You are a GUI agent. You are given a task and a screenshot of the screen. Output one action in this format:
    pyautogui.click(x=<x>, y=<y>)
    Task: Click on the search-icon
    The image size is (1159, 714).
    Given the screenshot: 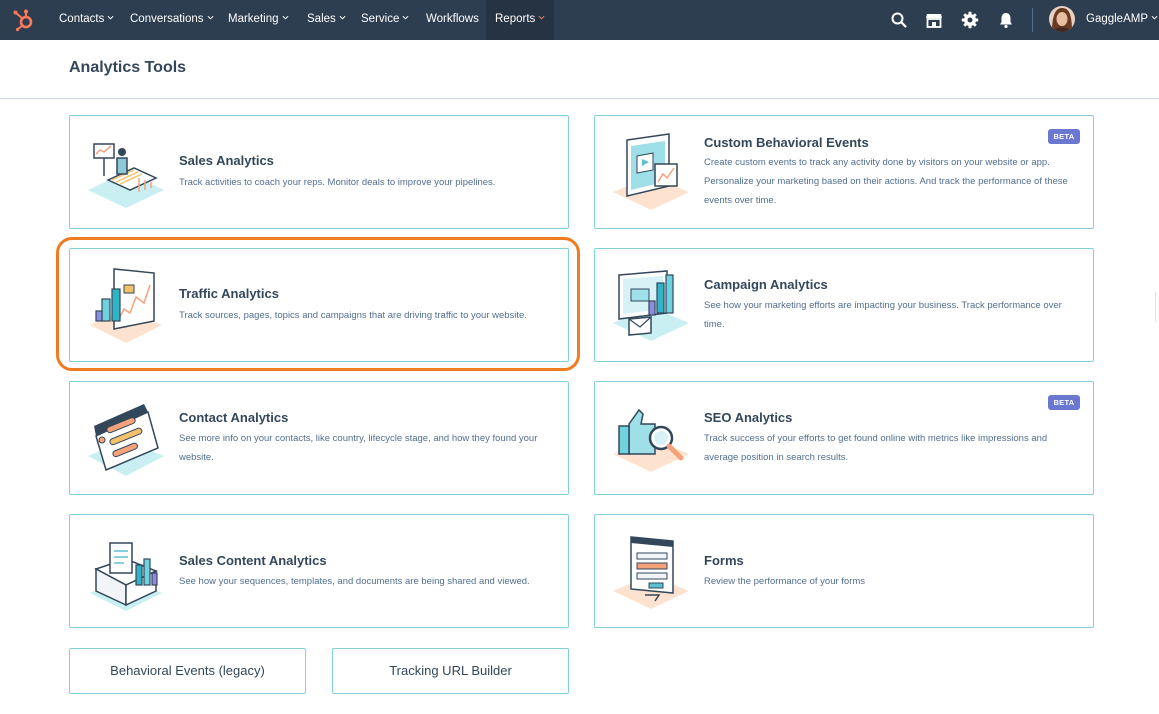 What is the action you would take?
    pyautogui.click(x=899, y=20)
    